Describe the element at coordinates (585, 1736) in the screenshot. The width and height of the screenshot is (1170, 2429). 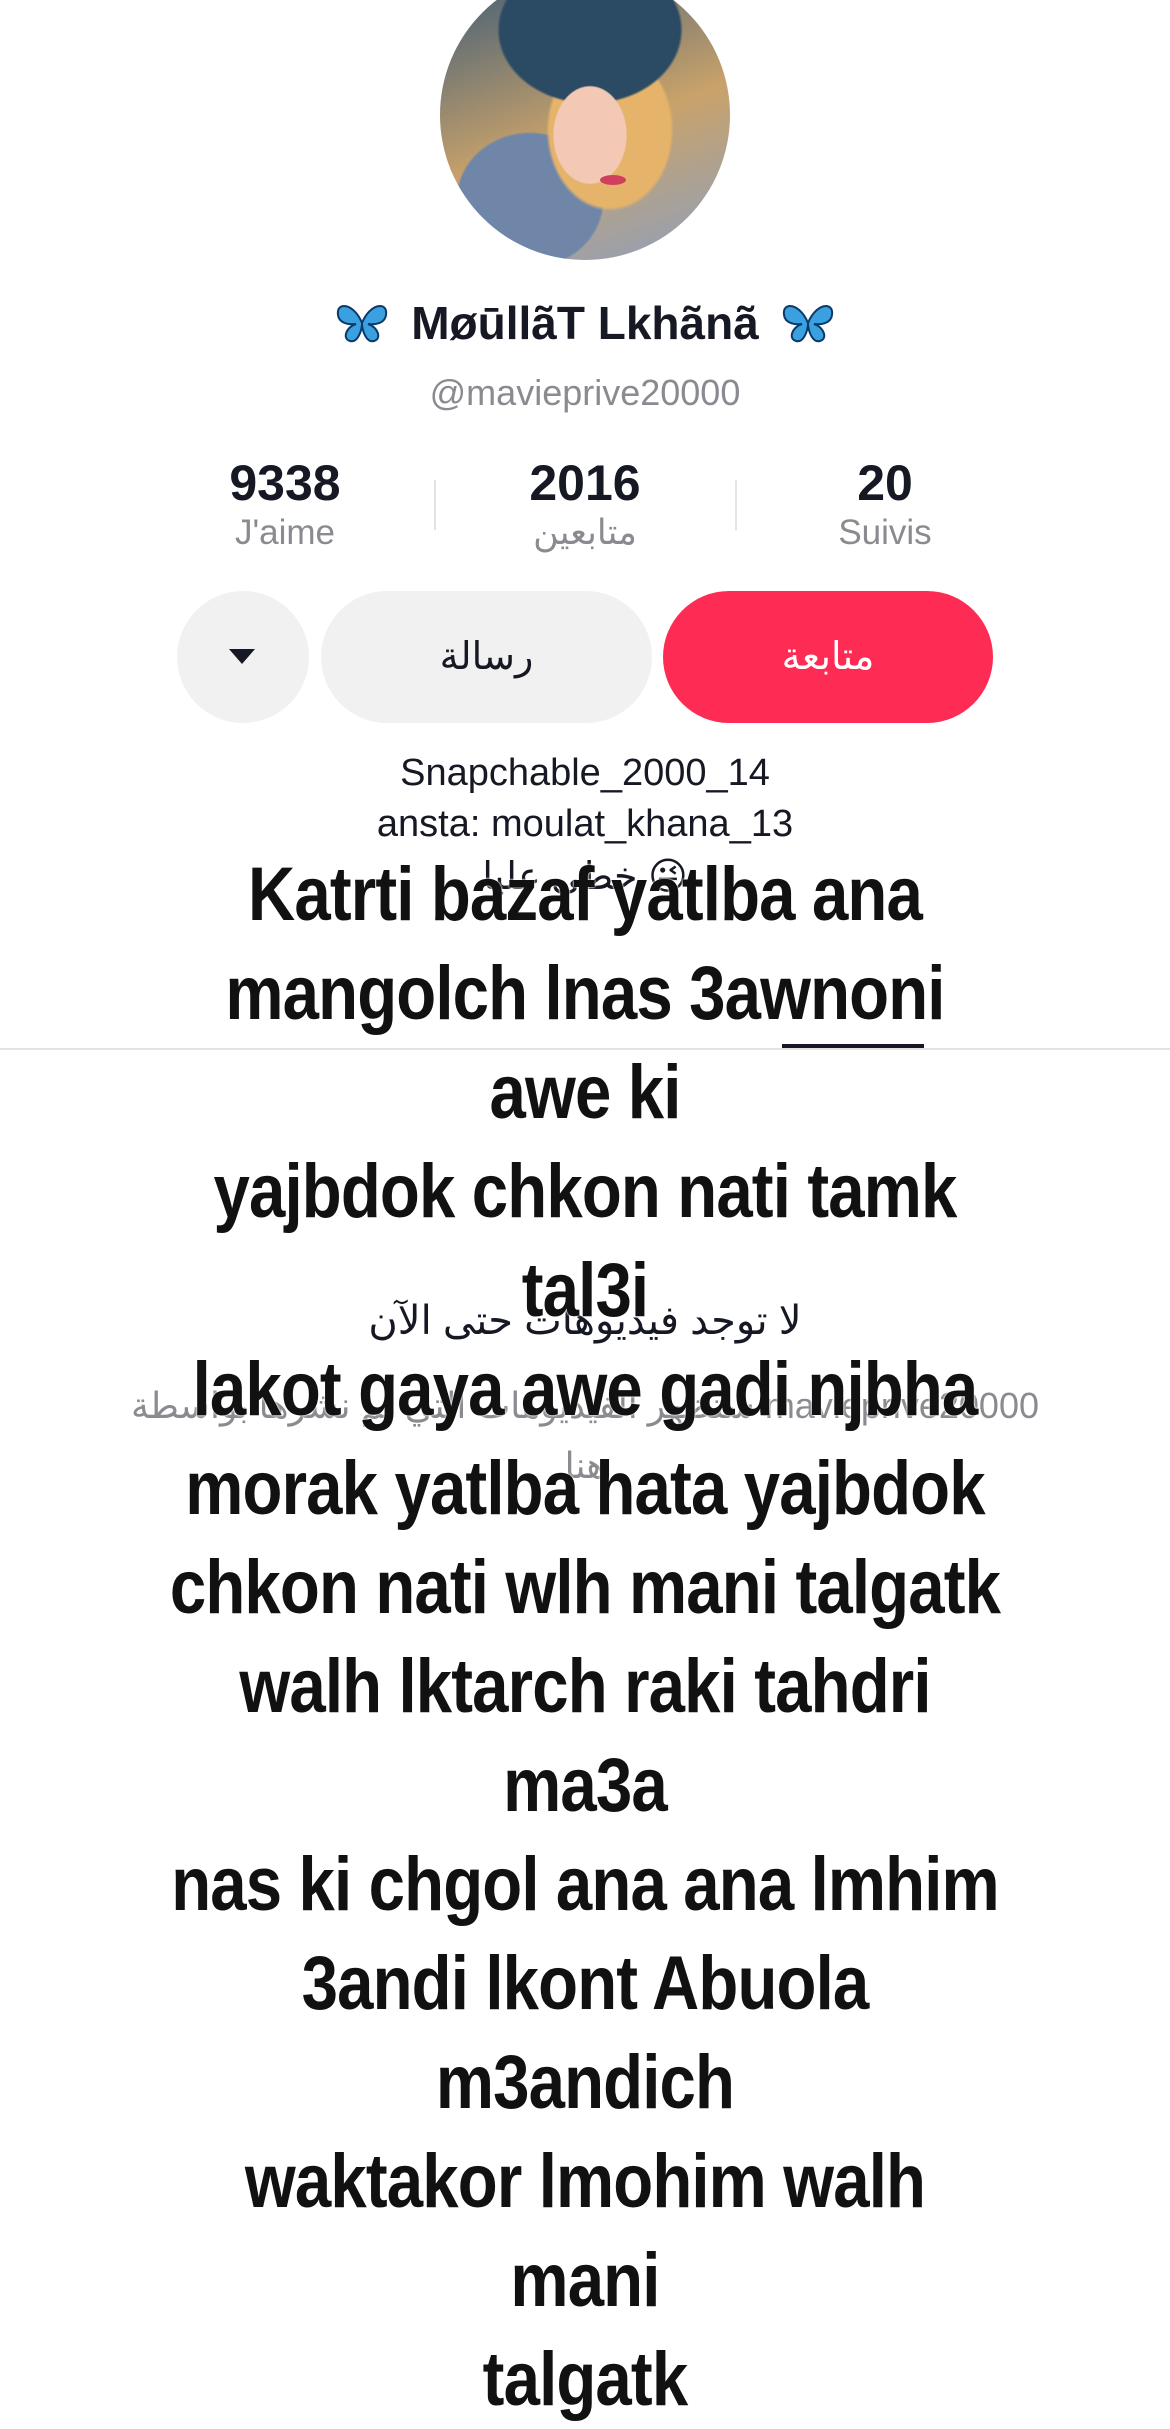
I see `caption-line: walh lktarch raki tahdri ma3a` at that location.